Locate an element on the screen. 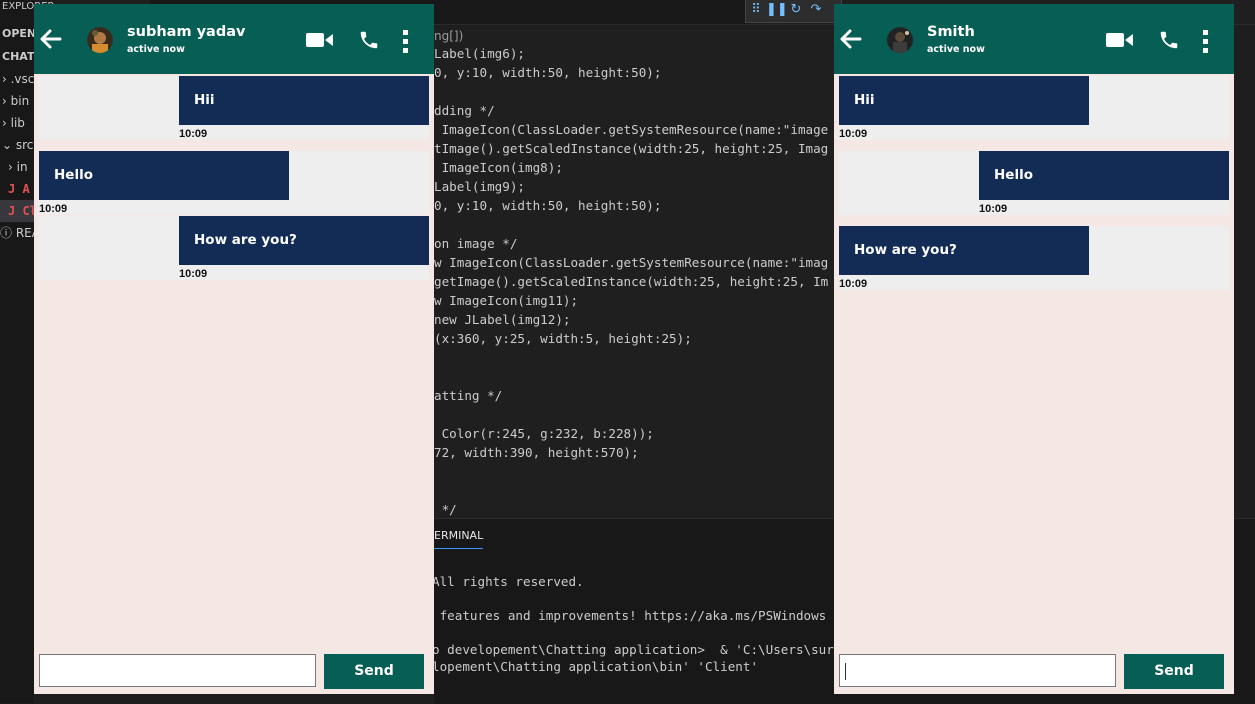 This screenshot has height=704, width=1255. chat-header: Smith active now is located at coordinates (1034, 39).